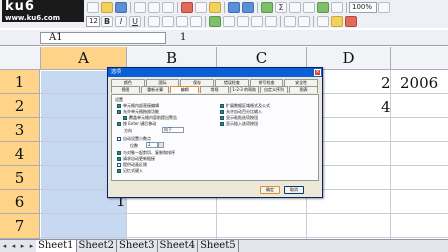 The width and height of the screenshot is (448, 252). Describe the element at coordinates (152, 145) in the screenshot. I see `decimal-places-input: 2` at that location.